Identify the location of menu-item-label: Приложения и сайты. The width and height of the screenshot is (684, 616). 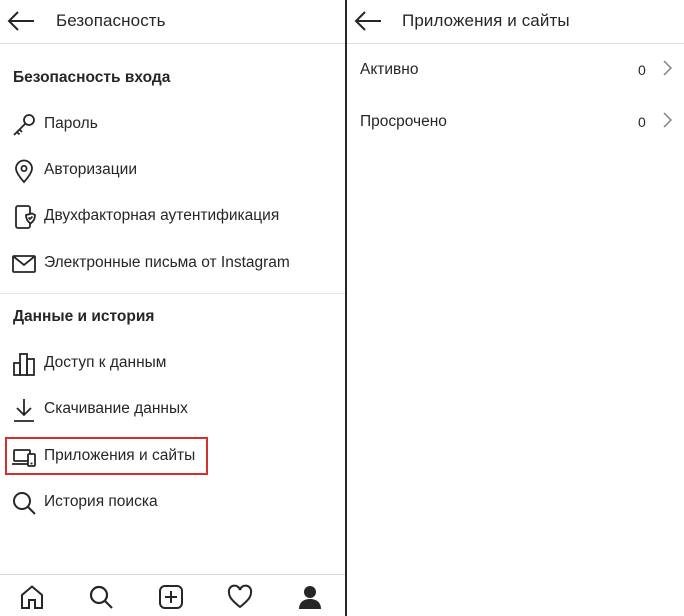
(120, 455).